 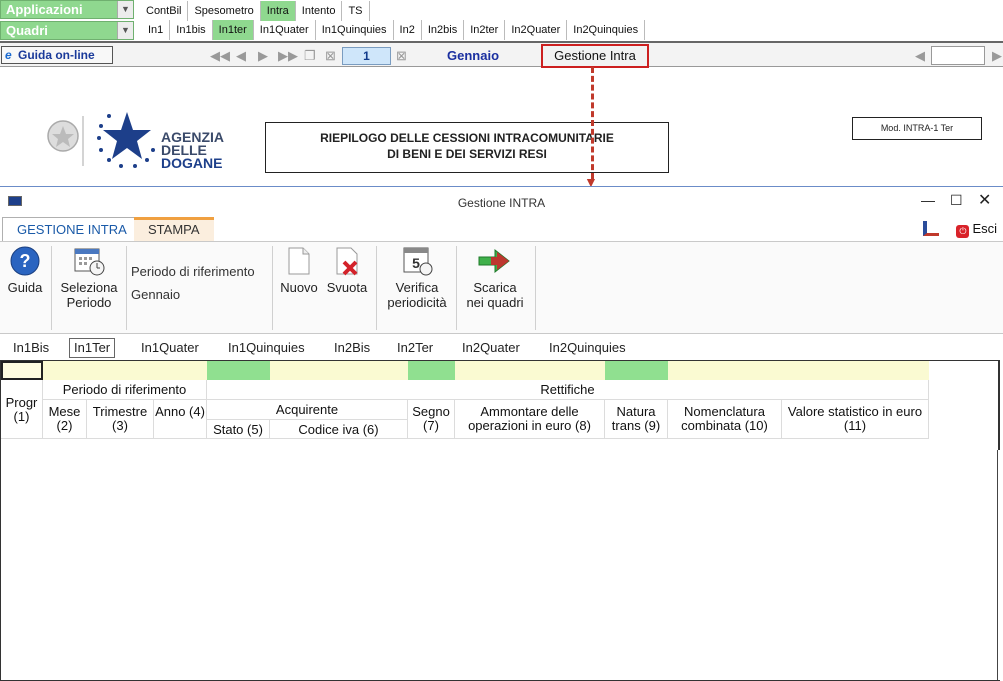 I want to click on tab-in1quinquies: In1Quinquies, so click(x=355, y=30).